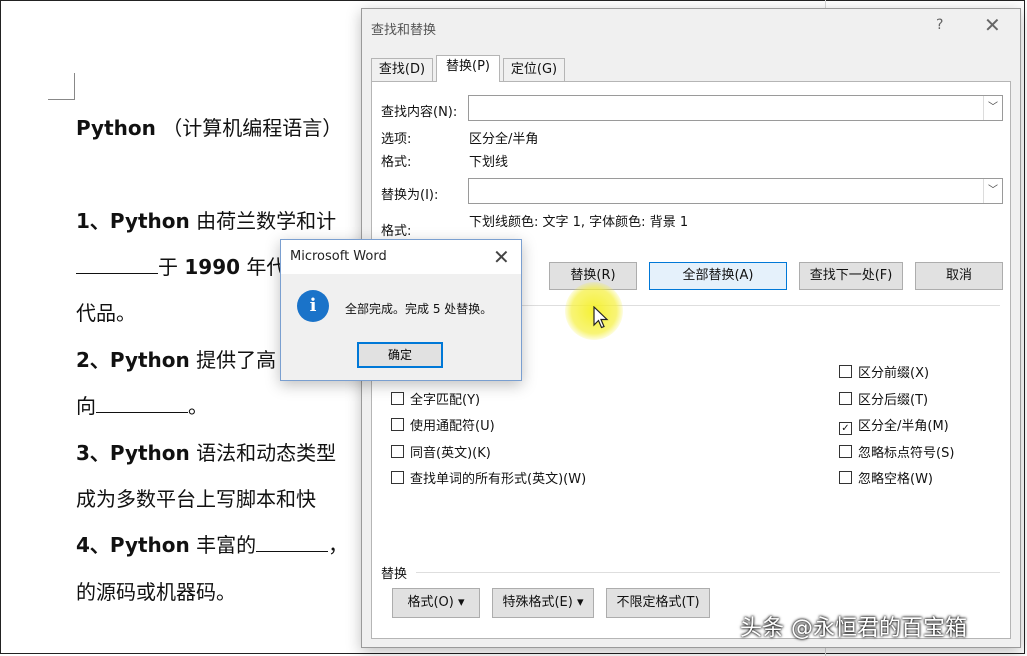 This screenshot has width=1027, height=656. I want to click on doc-line-1: Python （计算机编程语言）, so click(209, 126).